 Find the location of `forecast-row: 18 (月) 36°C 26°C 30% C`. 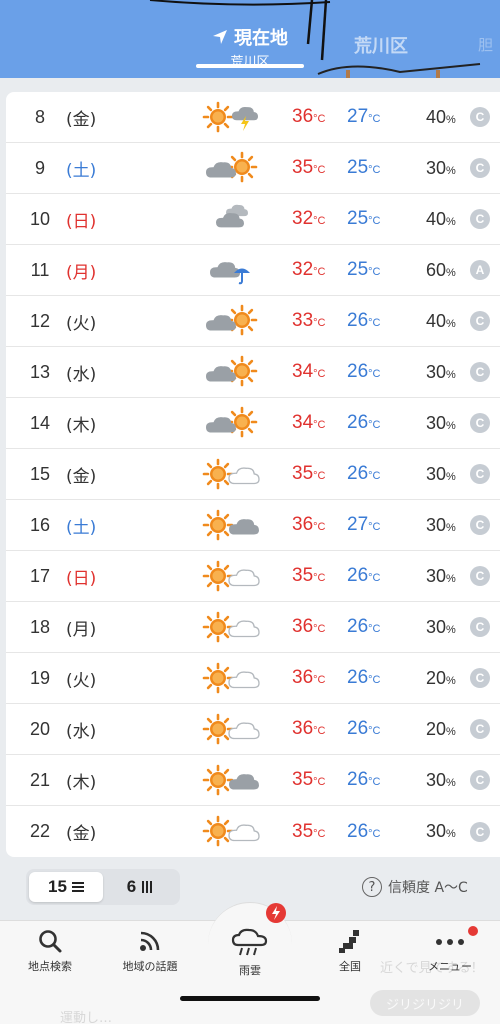

forecast-row: 18 (月) 36°C 26°C 30% C is located at coordinates (253, 627).